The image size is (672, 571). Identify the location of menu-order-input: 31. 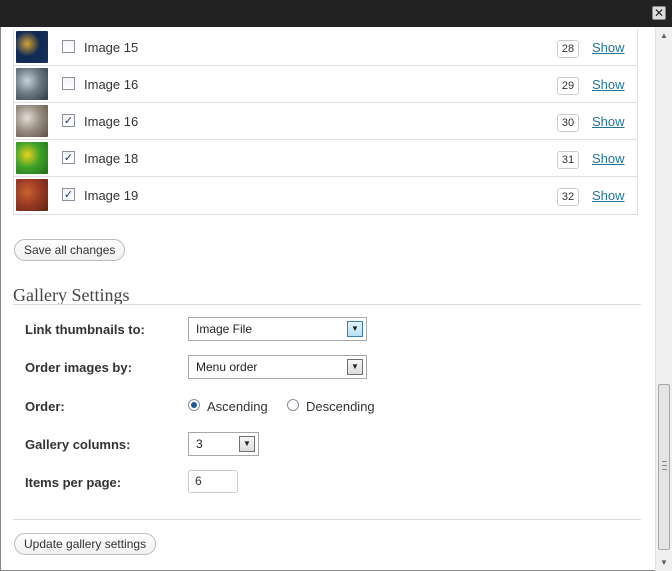
(568, 160).